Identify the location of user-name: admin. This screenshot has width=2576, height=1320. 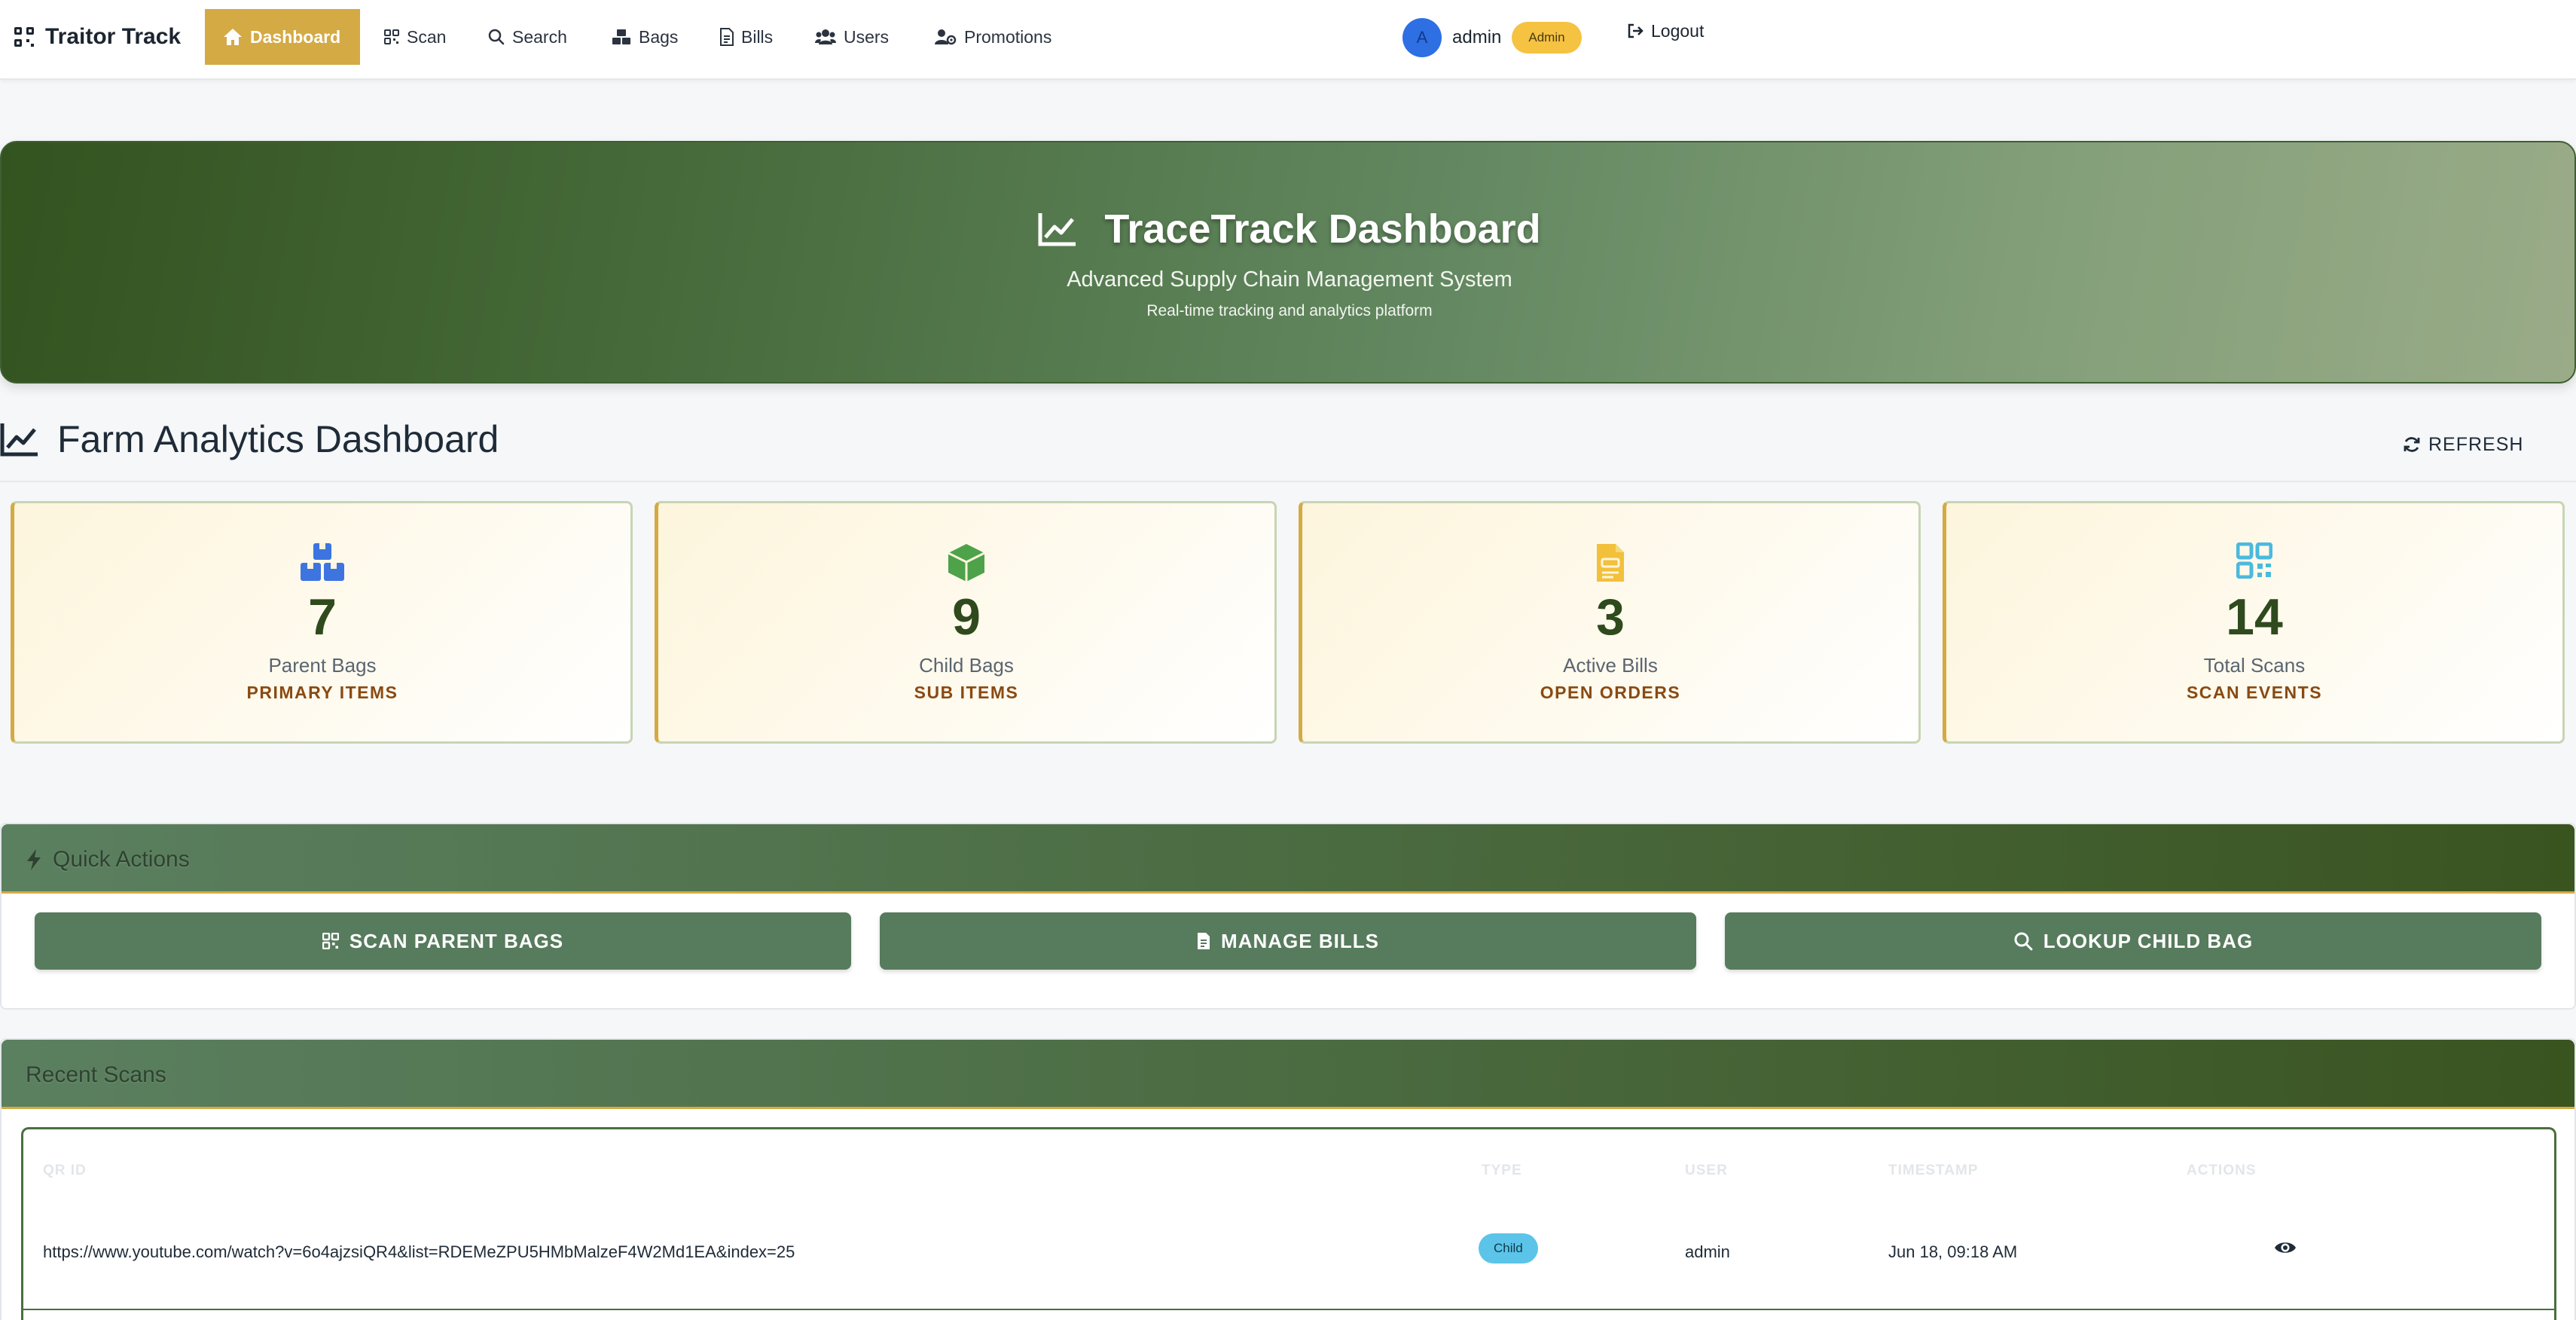
(1477, 37).